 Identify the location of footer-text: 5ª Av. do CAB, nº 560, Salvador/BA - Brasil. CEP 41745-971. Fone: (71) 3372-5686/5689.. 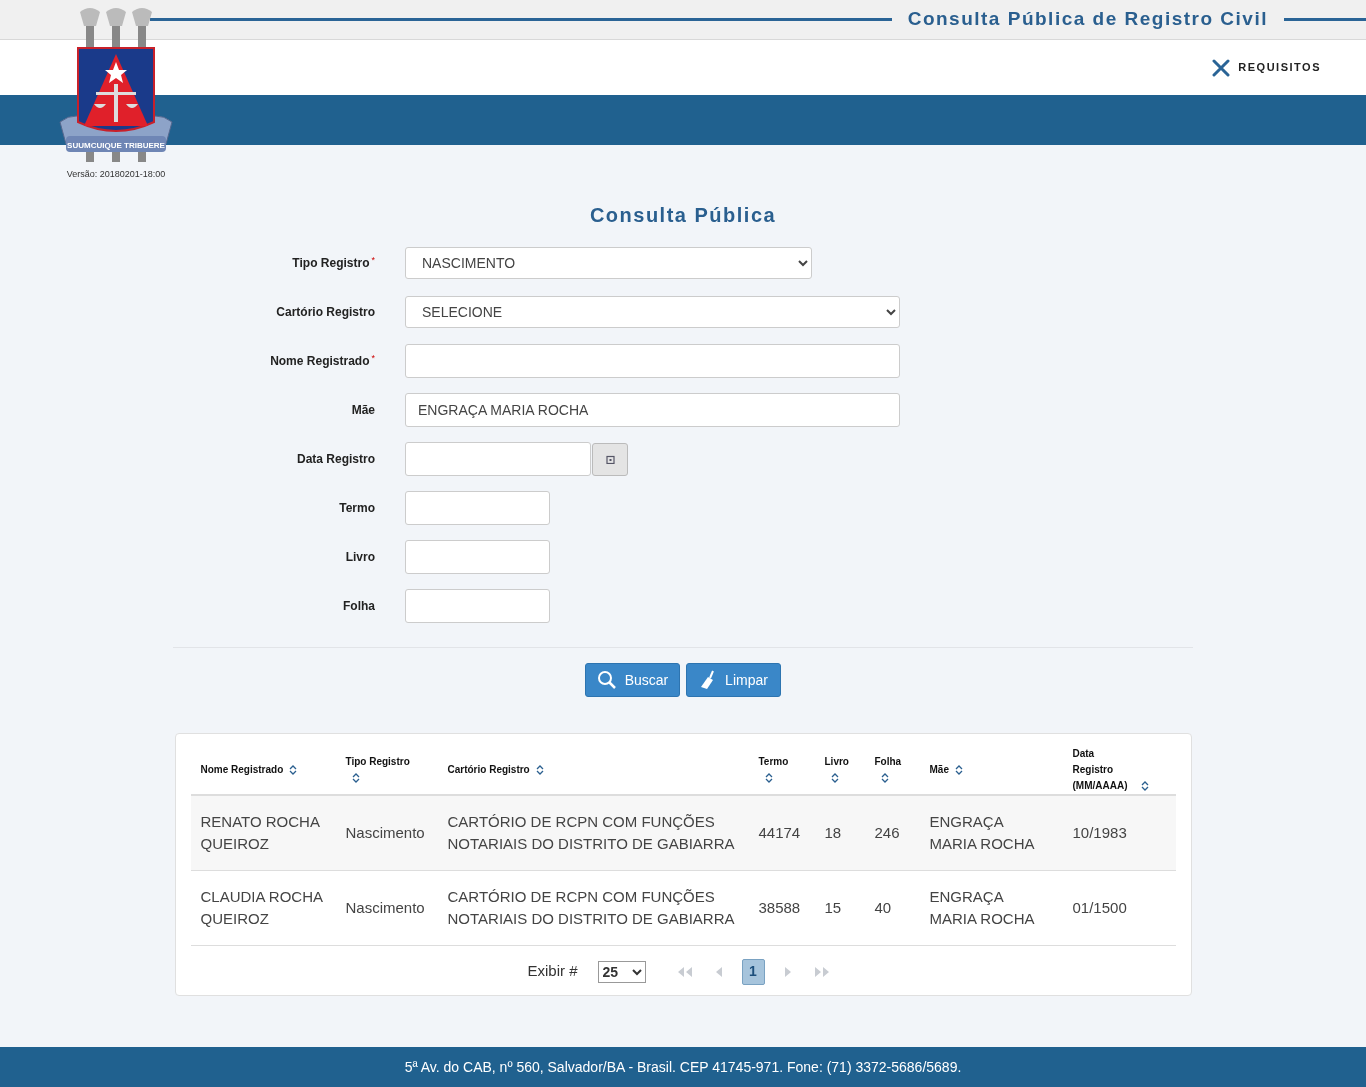
(683, 1067).